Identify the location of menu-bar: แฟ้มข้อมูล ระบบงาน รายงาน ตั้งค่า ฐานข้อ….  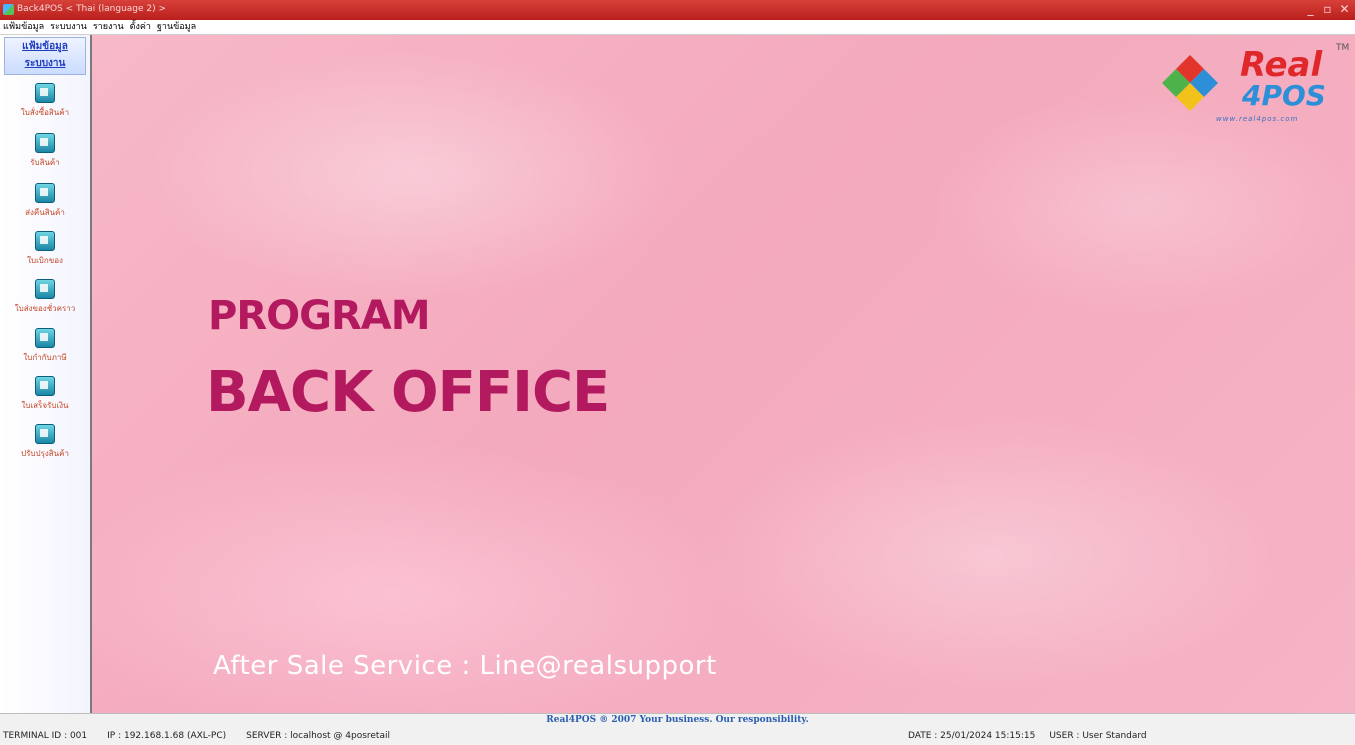
(677, 27).